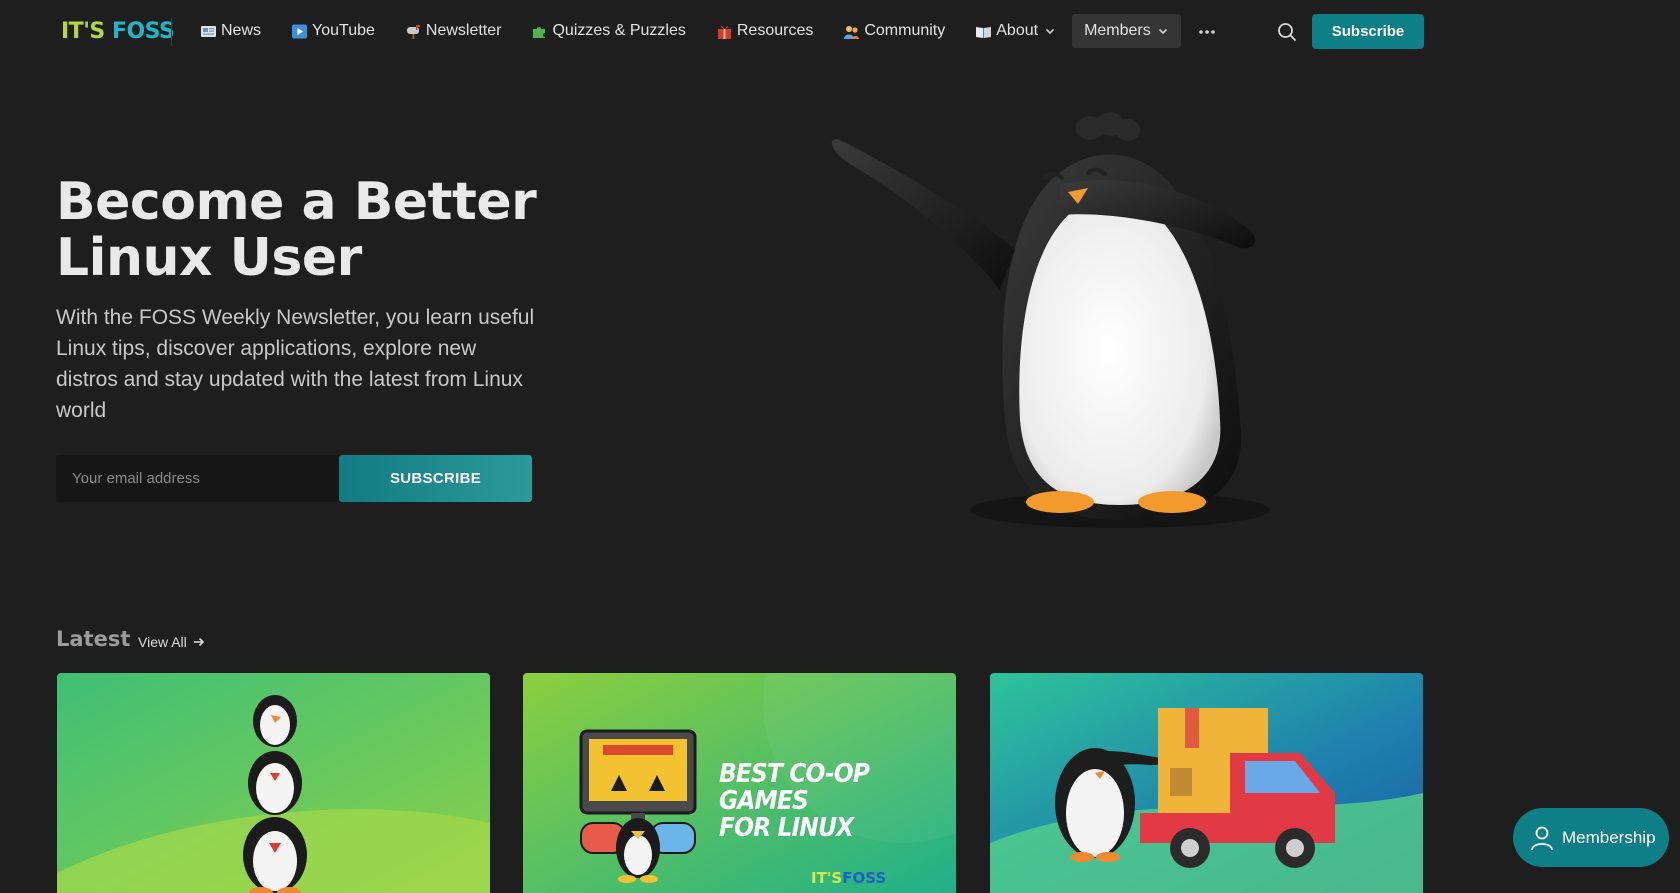 The width and height of the screenshot is (1680, 893). I want to click on article-card: BEST CO-OP GAMES FOR LINUX IT'SFOSS, so click(739, 783).